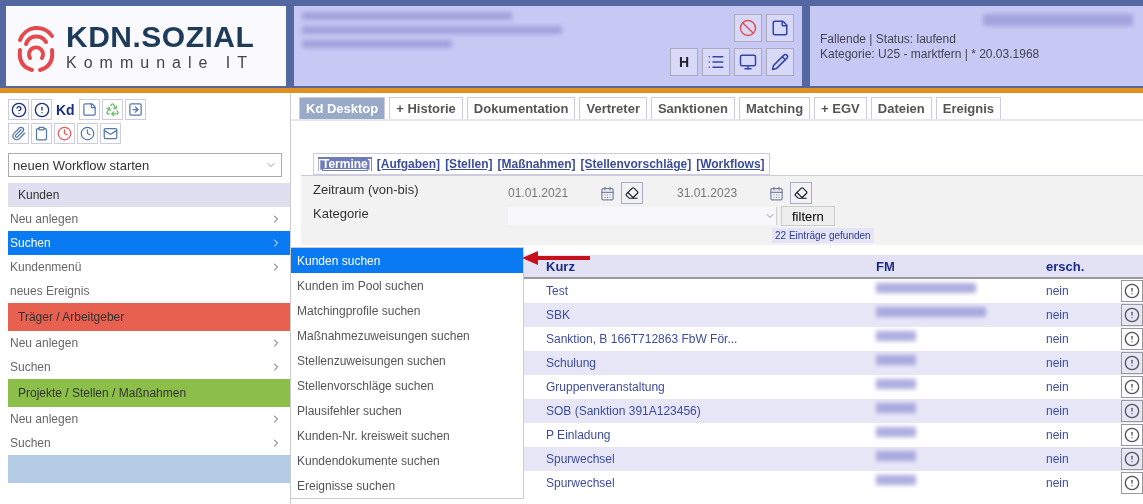  What do you see at coordinates (345, 164) in the screenshot?
I see `sub-tab-link: [Termine]` at bounding box center [345, 164].